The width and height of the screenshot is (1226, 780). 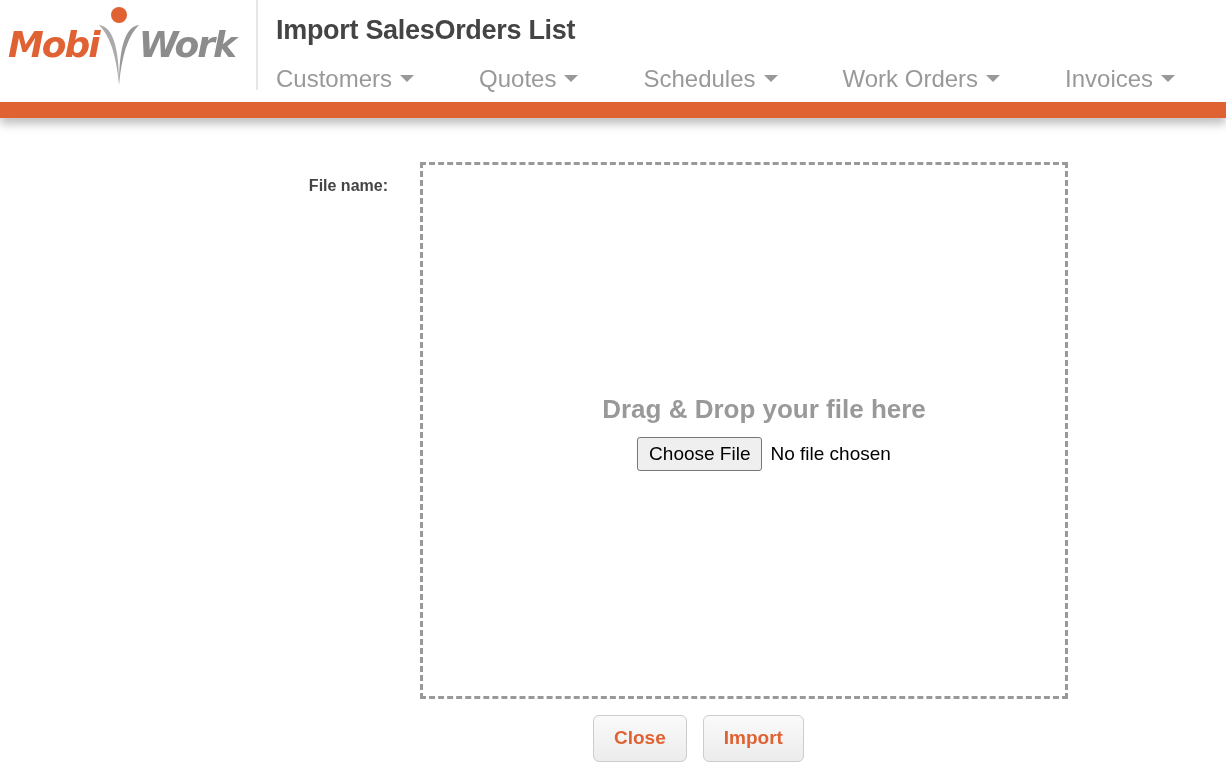 I want to click on page-title: Import SalesOrders List, so click(x=426, y=30).